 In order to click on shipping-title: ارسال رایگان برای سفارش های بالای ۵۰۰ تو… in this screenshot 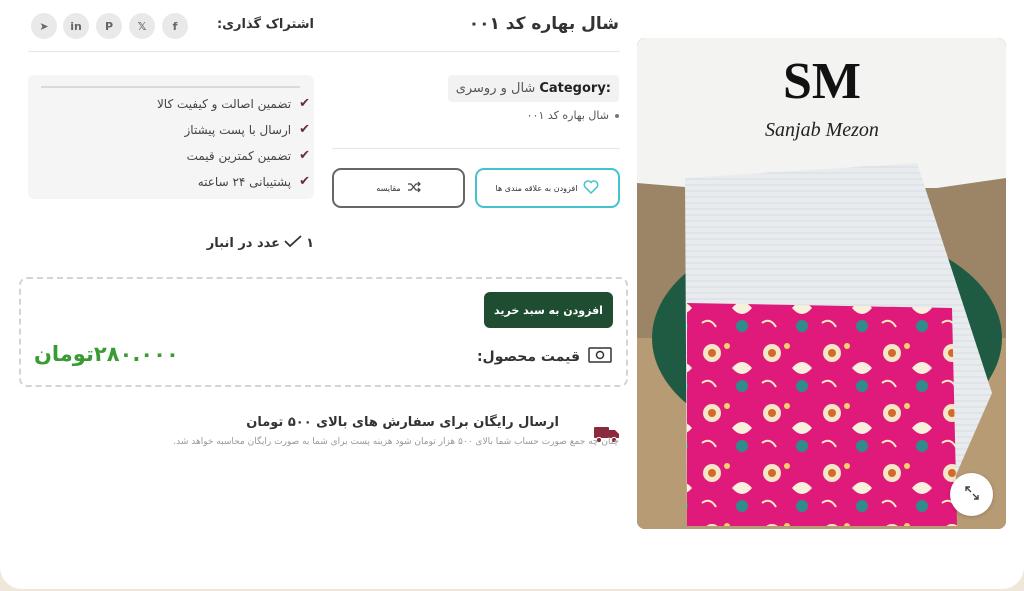, I will do `click(402, 422)`.